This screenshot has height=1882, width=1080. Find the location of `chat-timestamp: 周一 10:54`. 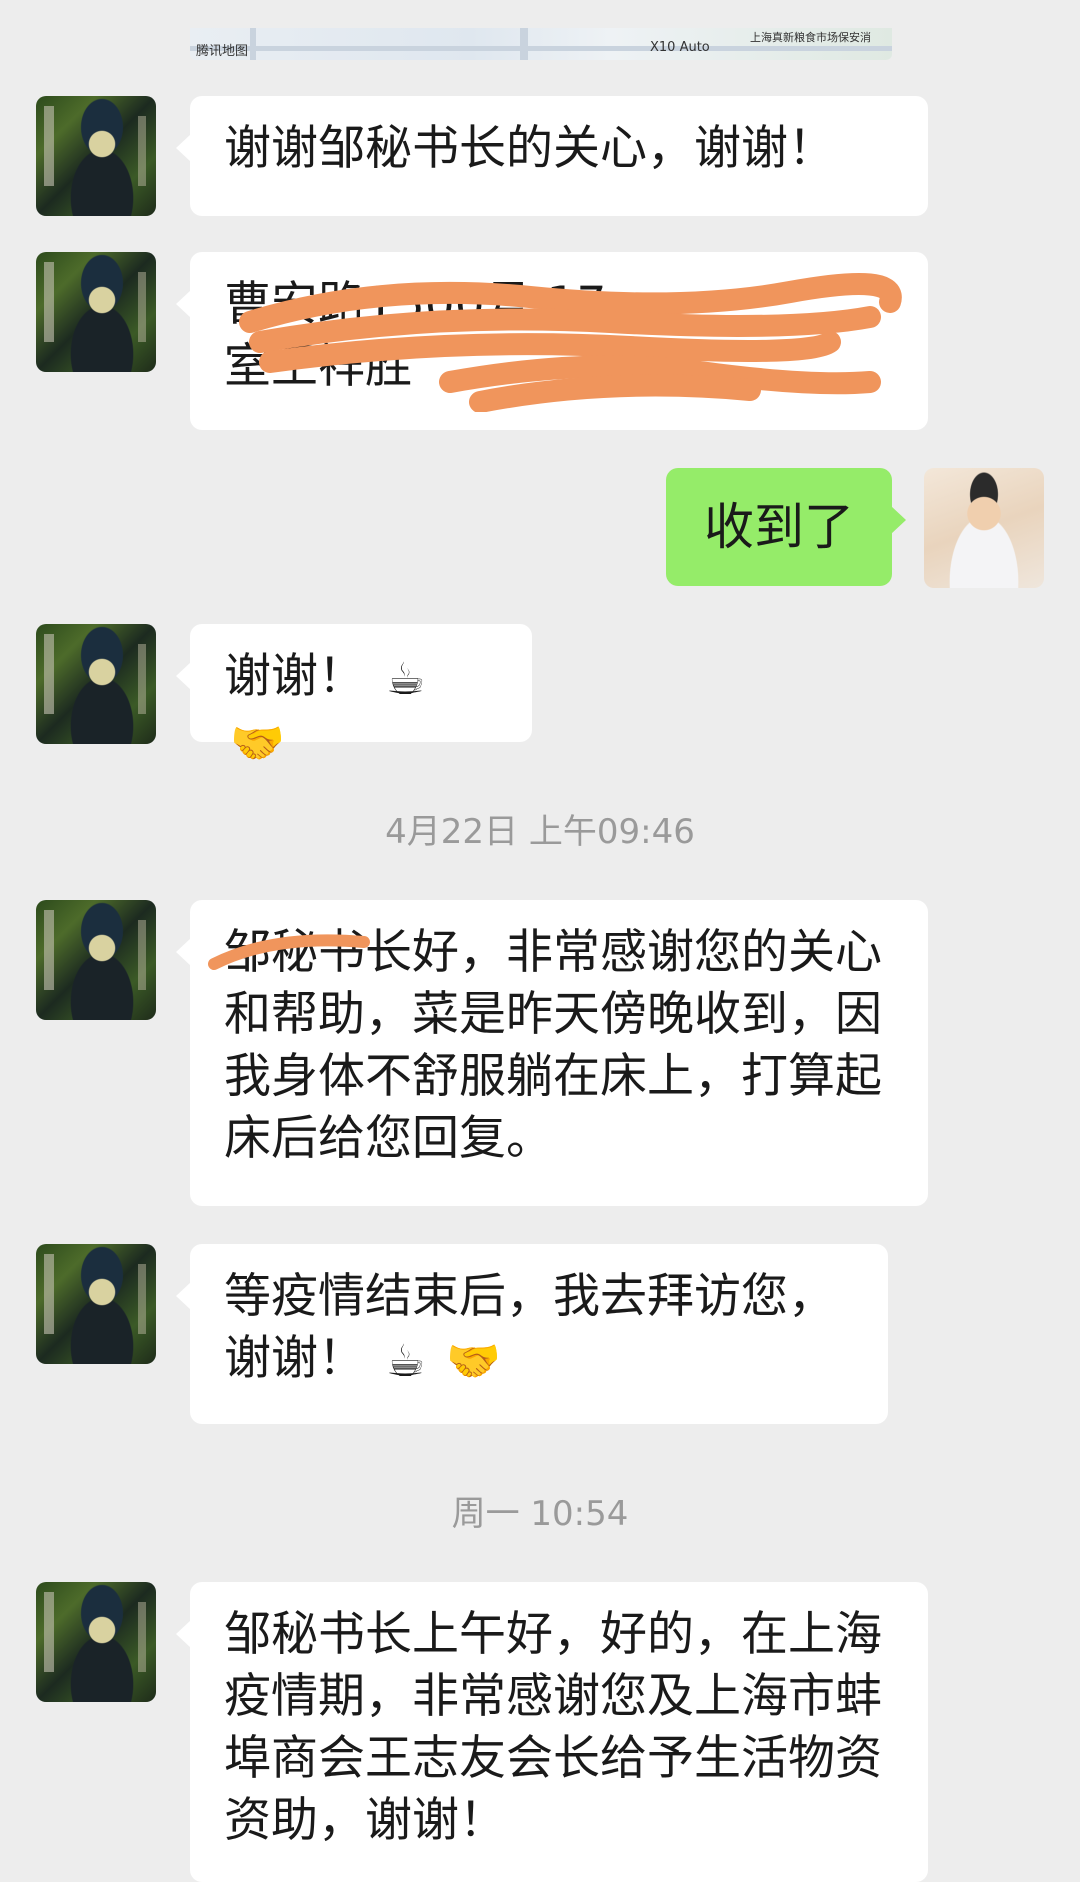

chat-timestamp: 周一 10:54 is located at coordinates (540, 1514).